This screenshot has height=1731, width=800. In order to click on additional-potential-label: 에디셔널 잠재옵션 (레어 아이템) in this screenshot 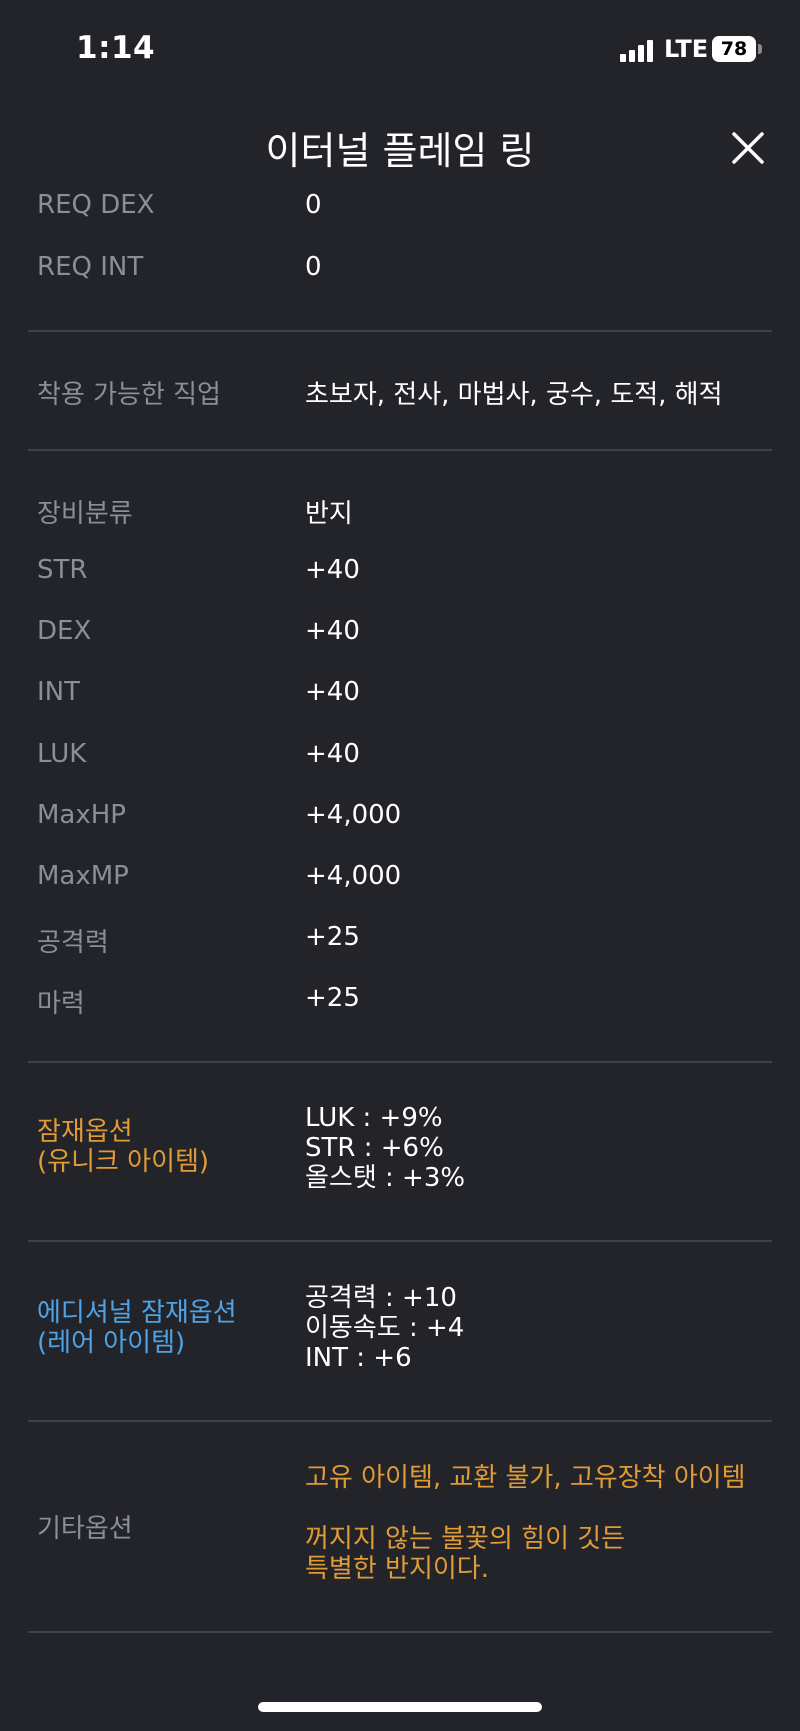, I will do `click(137, 1328)`.